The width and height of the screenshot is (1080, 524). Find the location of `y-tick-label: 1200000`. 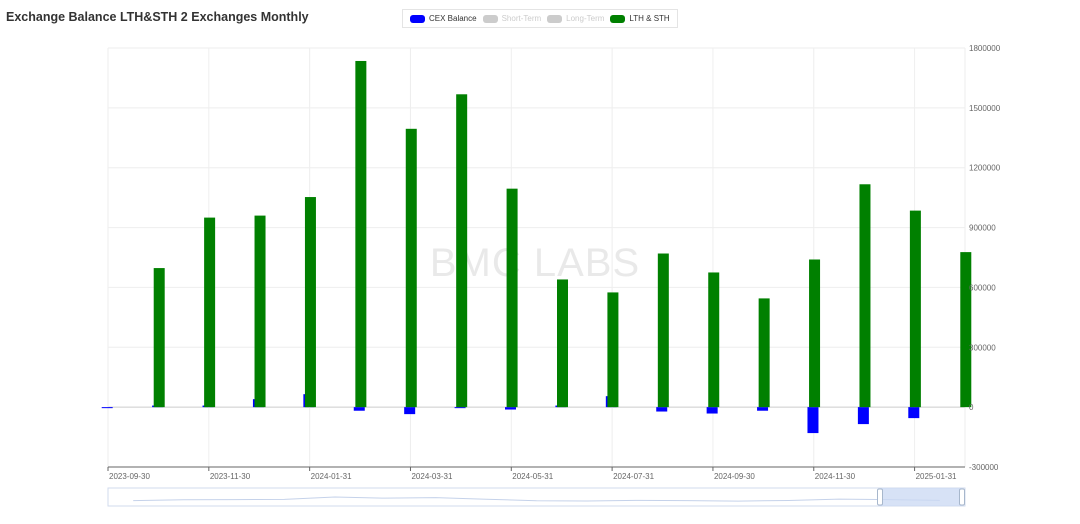

y-tick-label: 1200000 is located at coordinates (985, 168).